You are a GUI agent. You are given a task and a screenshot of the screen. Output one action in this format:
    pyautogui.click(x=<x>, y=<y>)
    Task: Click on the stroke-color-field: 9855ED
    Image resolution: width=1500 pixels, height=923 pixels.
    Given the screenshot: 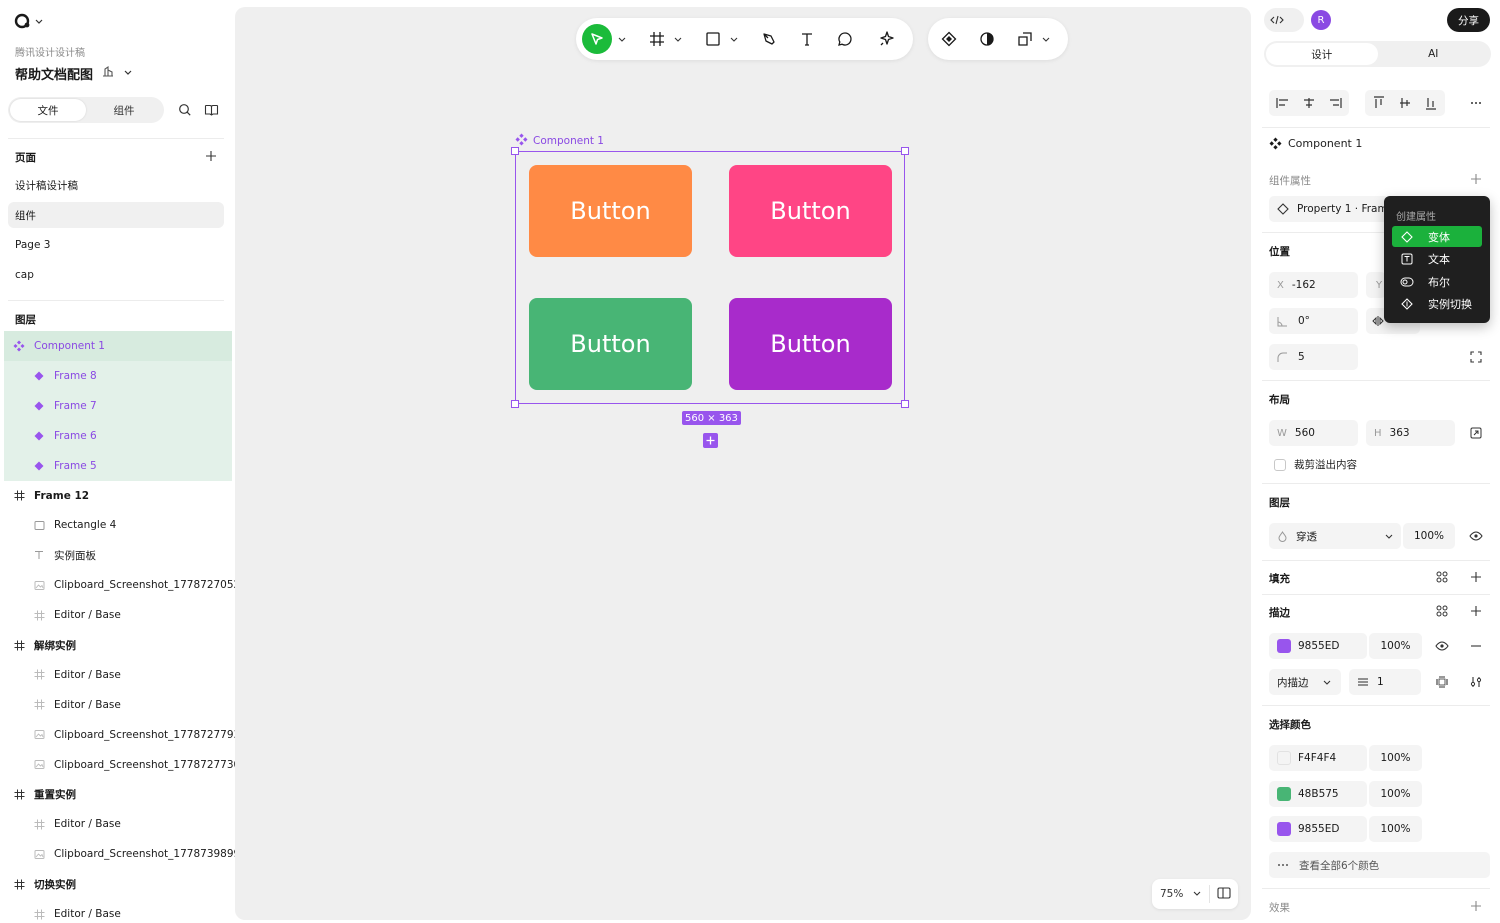 What is the action you would take?
    pyautogui.click(x=1318, y=646)
    